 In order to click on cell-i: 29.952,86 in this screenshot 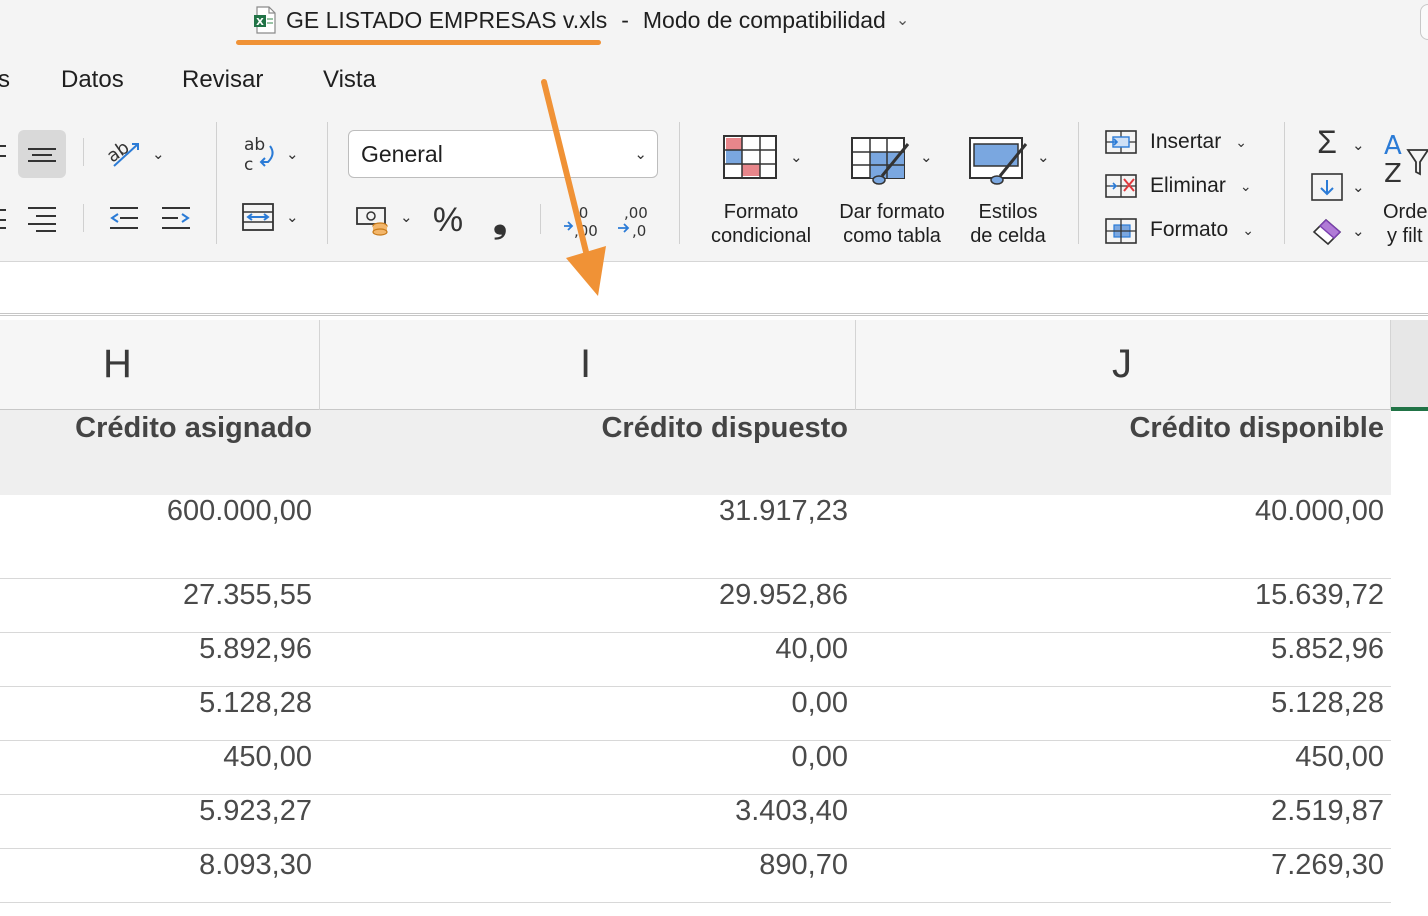, I will do `click(584, 595)`.